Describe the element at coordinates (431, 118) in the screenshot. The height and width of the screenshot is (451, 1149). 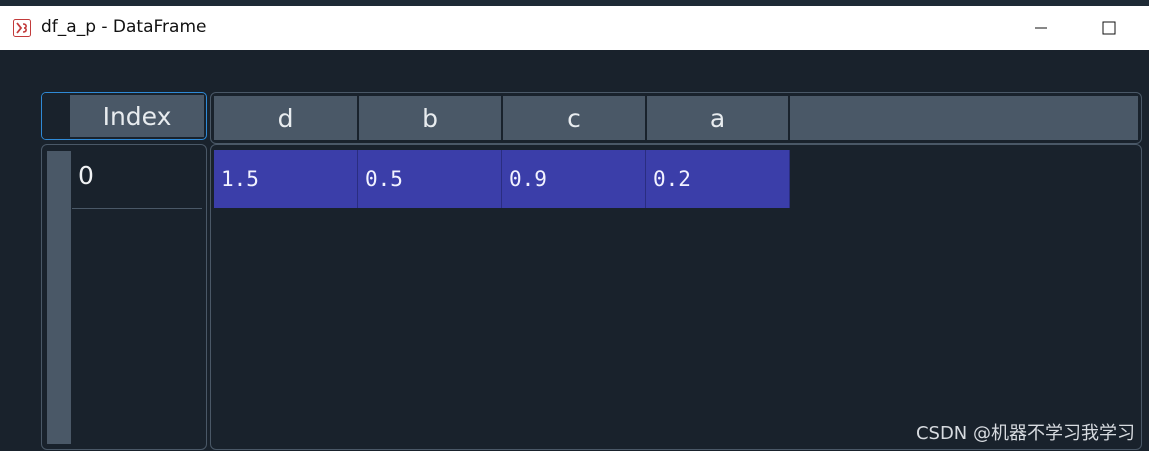
I see `column-header-b: b` at that location.